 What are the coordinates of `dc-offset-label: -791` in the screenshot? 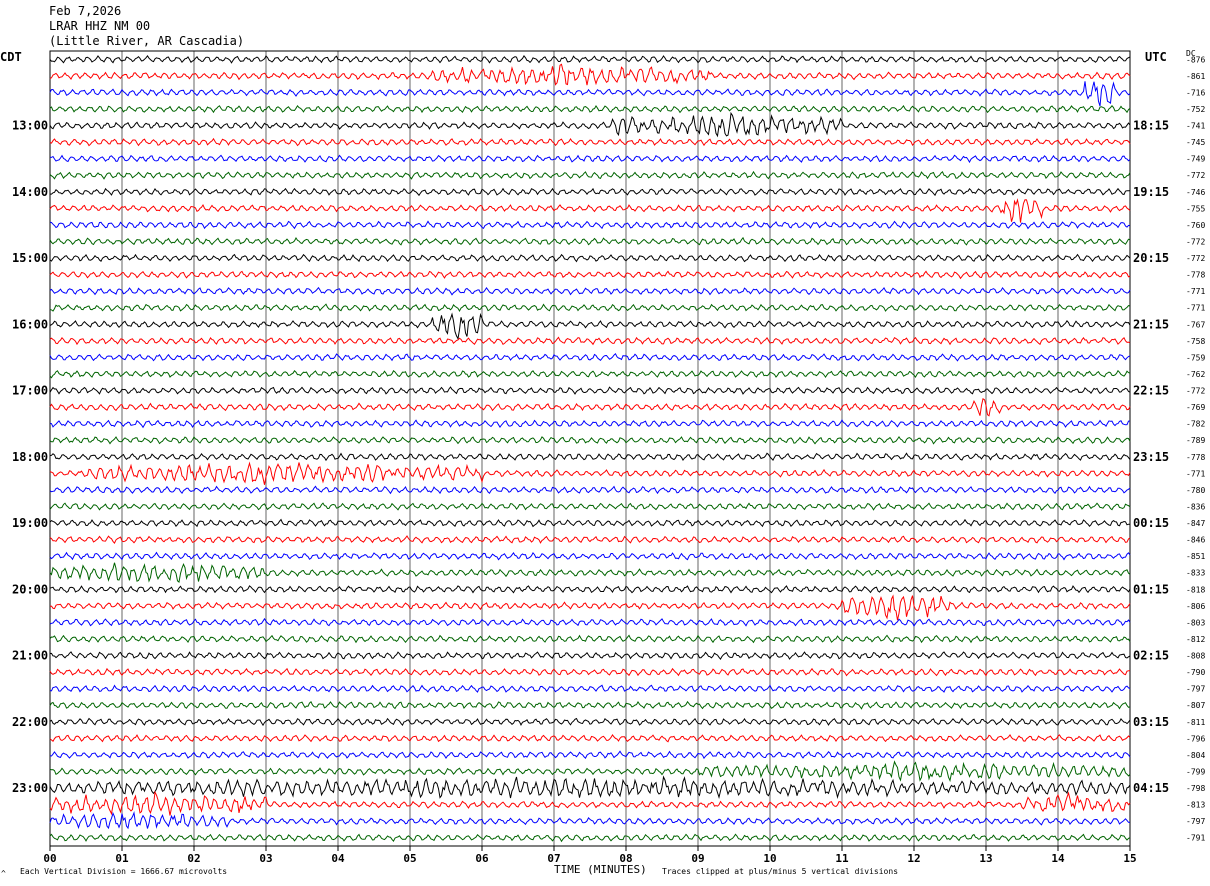 It's located at (1195, 838).